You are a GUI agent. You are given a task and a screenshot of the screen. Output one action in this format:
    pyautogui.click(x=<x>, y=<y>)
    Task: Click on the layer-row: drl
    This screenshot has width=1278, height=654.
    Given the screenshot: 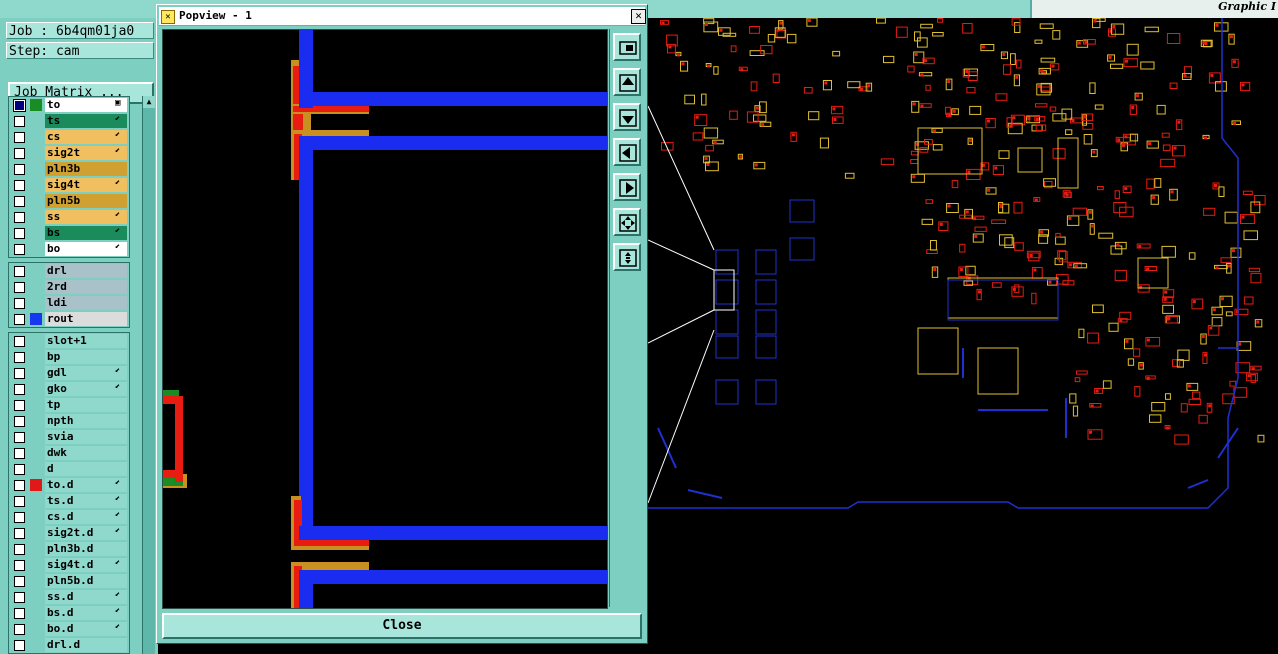 What is the action you would take?
    pyautogui.click(x=69, y=271)
    